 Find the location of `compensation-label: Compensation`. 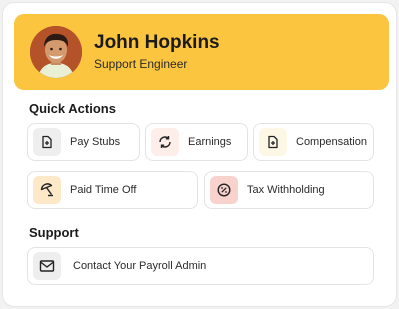

compensation-label: Compensation is located at coordinates (331, 142).